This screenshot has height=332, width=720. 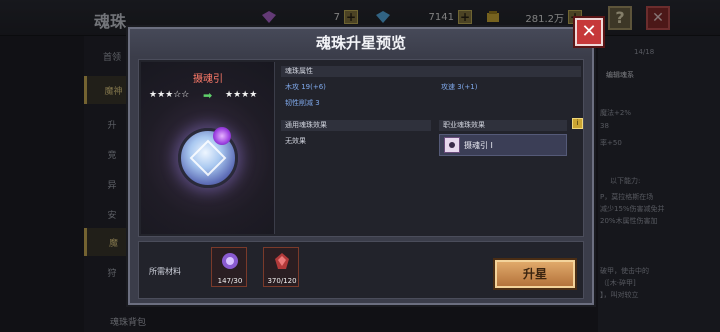 What do you see at coordinates (361, 43) in the screenshot?
I see `modal-title: 魂珠升星预览` at bounding box center [361, 43].